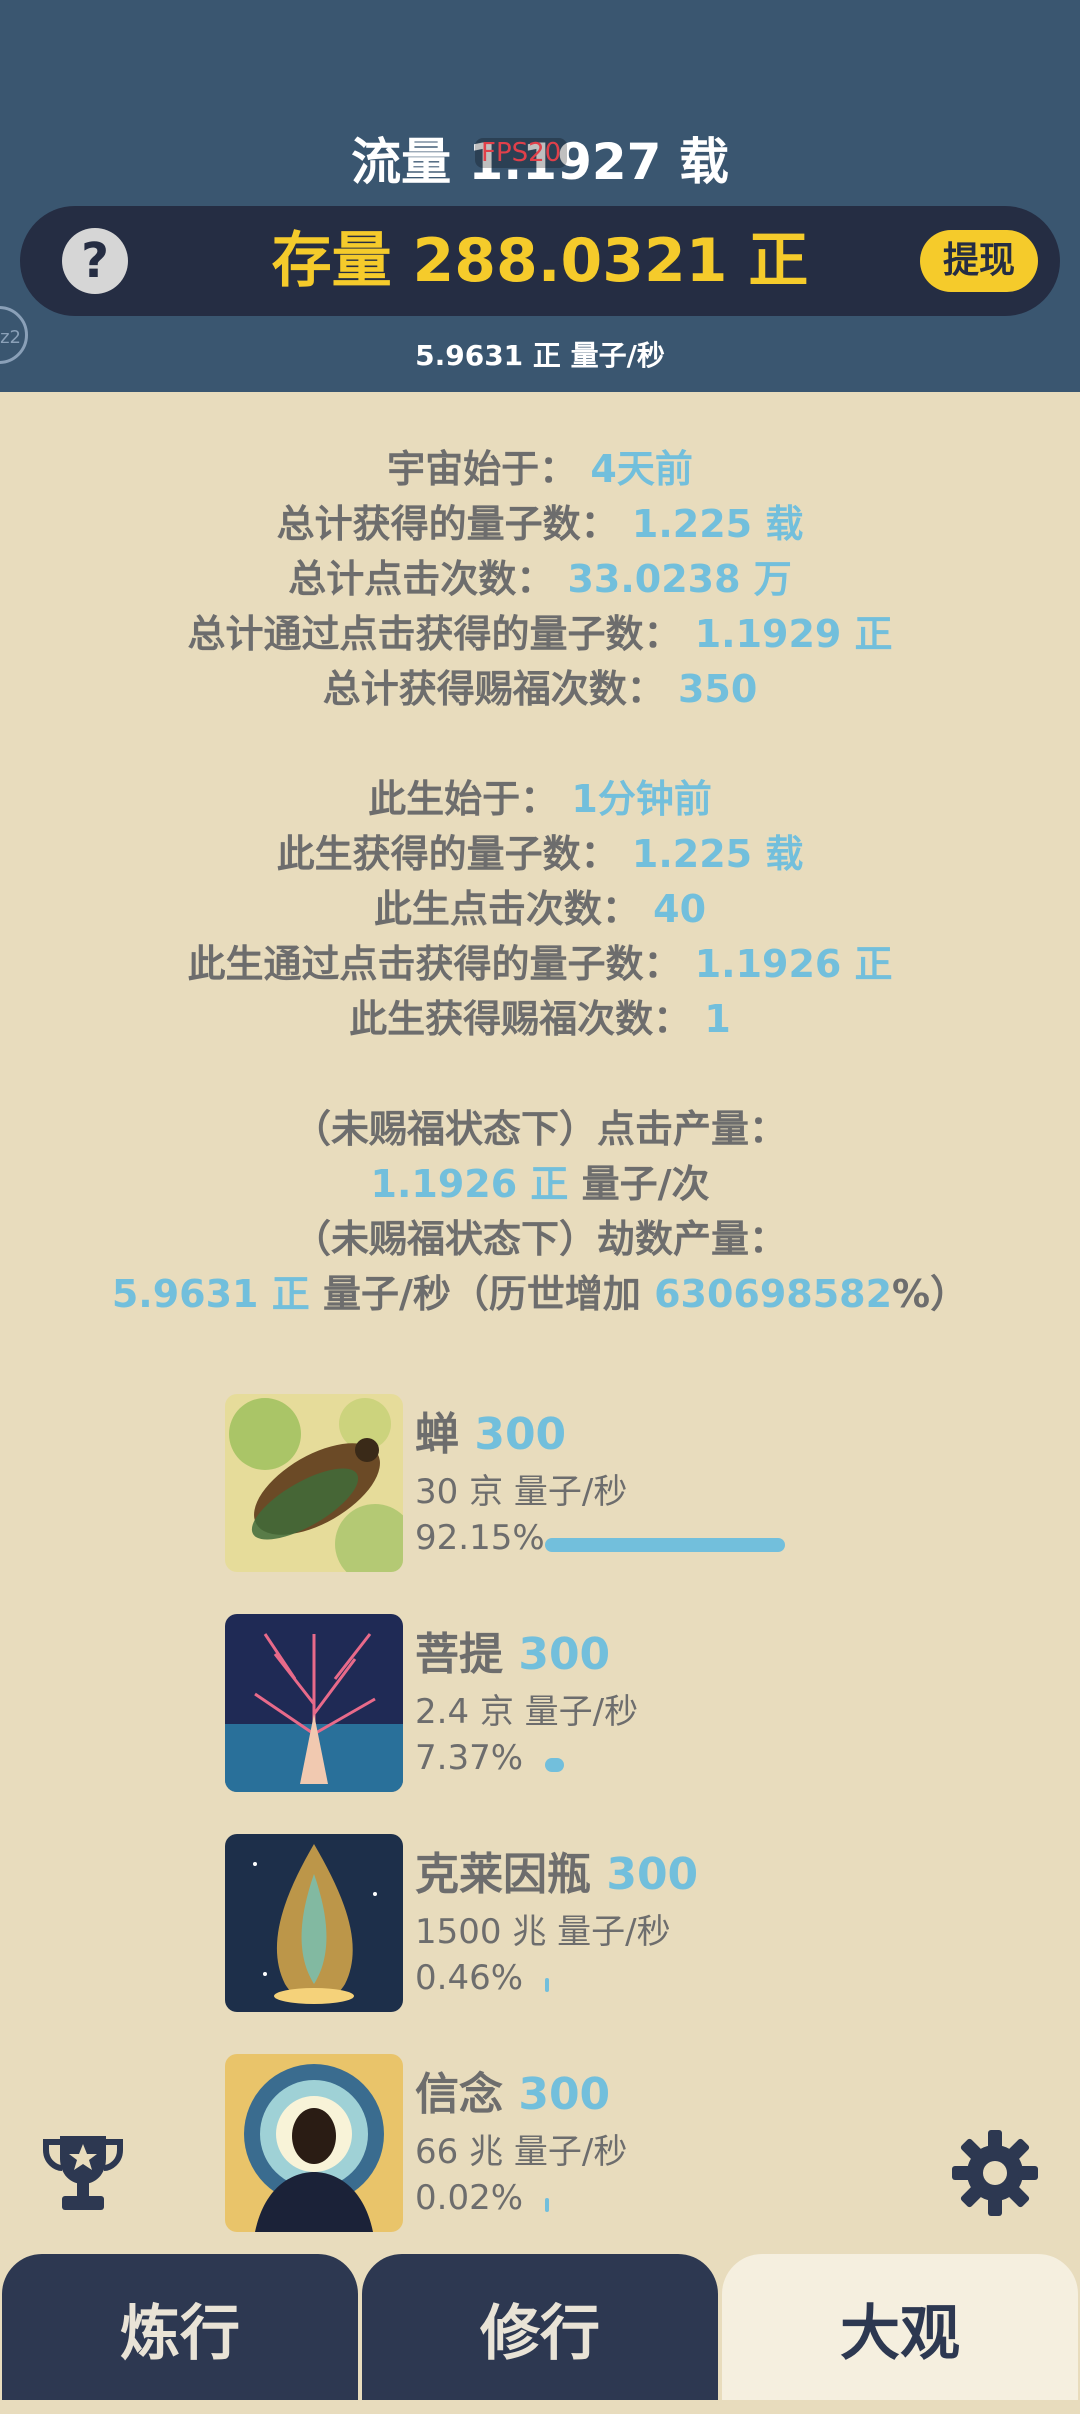 This screenshot has height=2414, width=1080. Describe the element at coordinates (480, 1538) in the screenshot. I see `producer-percent: 92.15%` at that location.